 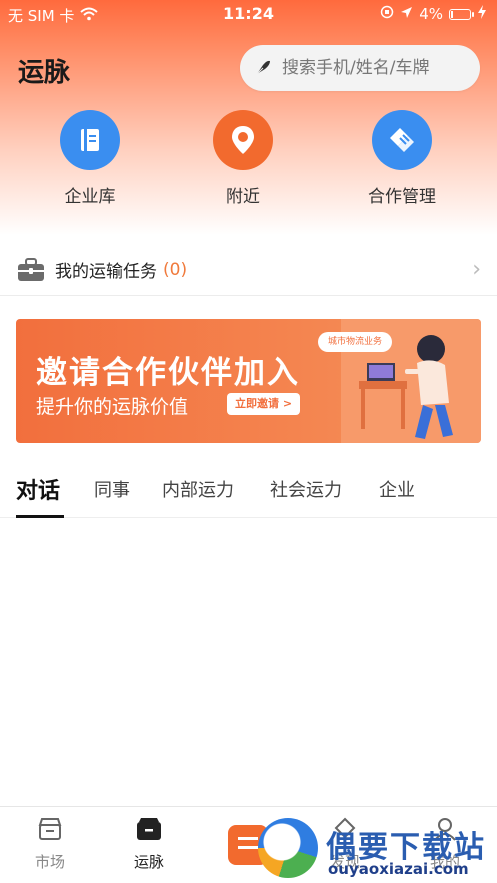 I want to click on status-right: 4%, so click(x=433, y=14).